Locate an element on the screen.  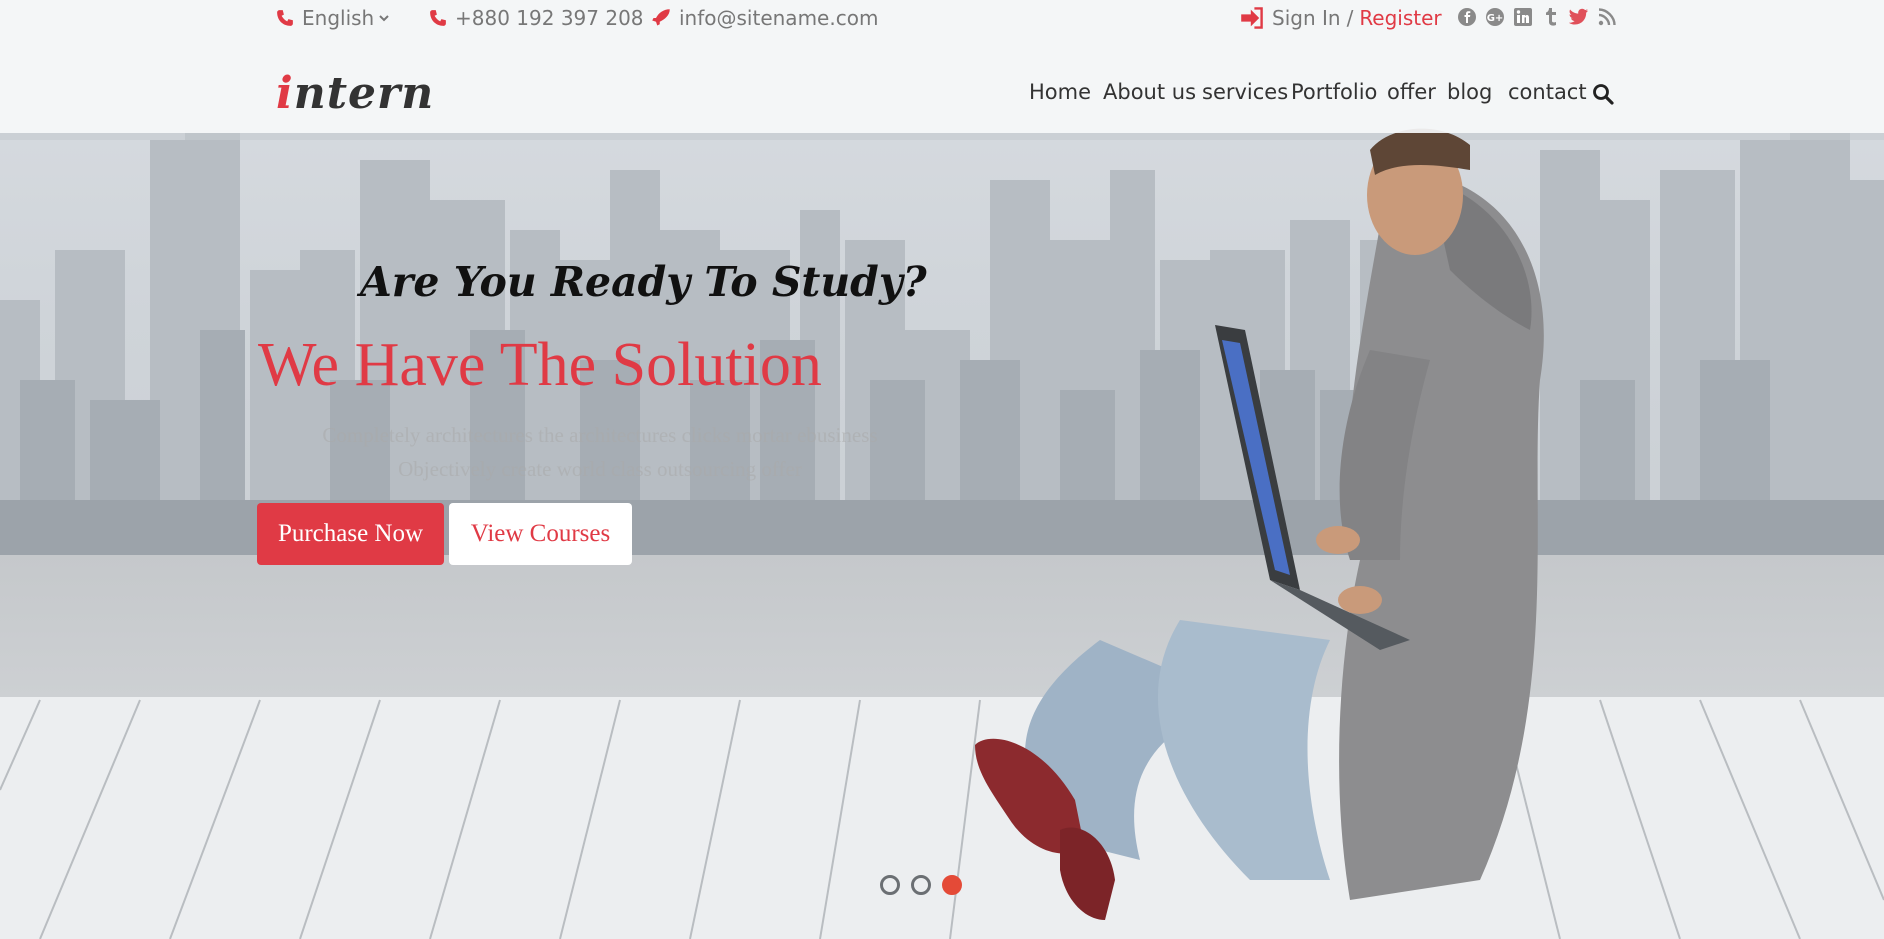
email-address: info@sitename.com is located at coordinates (779, 18).